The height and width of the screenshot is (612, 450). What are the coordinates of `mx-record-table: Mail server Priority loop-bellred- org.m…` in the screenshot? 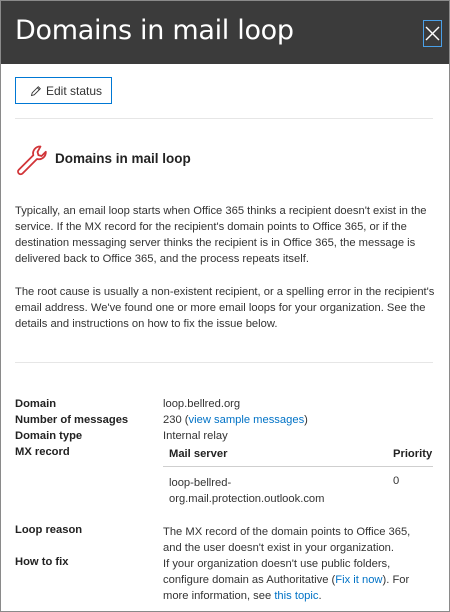 It's located at (298, 476).